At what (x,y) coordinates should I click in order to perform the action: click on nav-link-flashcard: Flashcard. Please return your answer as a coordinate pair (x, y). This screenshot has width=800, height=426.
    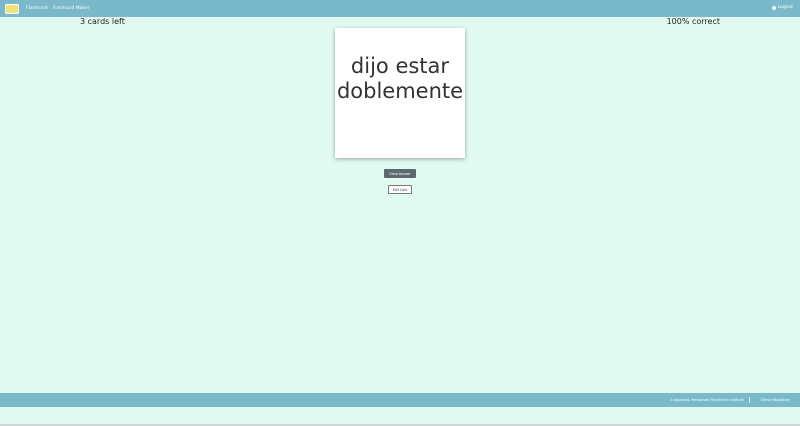
    Looking at the image, I should click on (37, 8).